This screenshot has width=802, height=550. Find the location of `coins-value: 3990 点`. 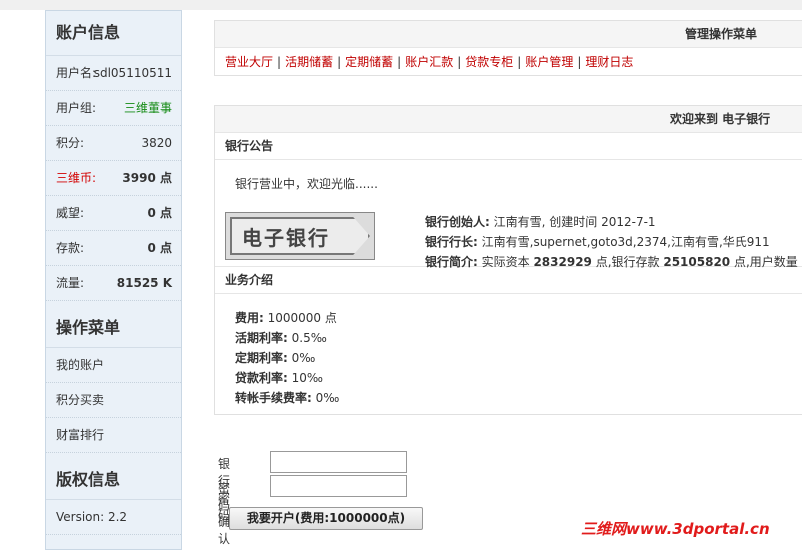

coins-value: 3990 点 is located at coordinates (147, 178).